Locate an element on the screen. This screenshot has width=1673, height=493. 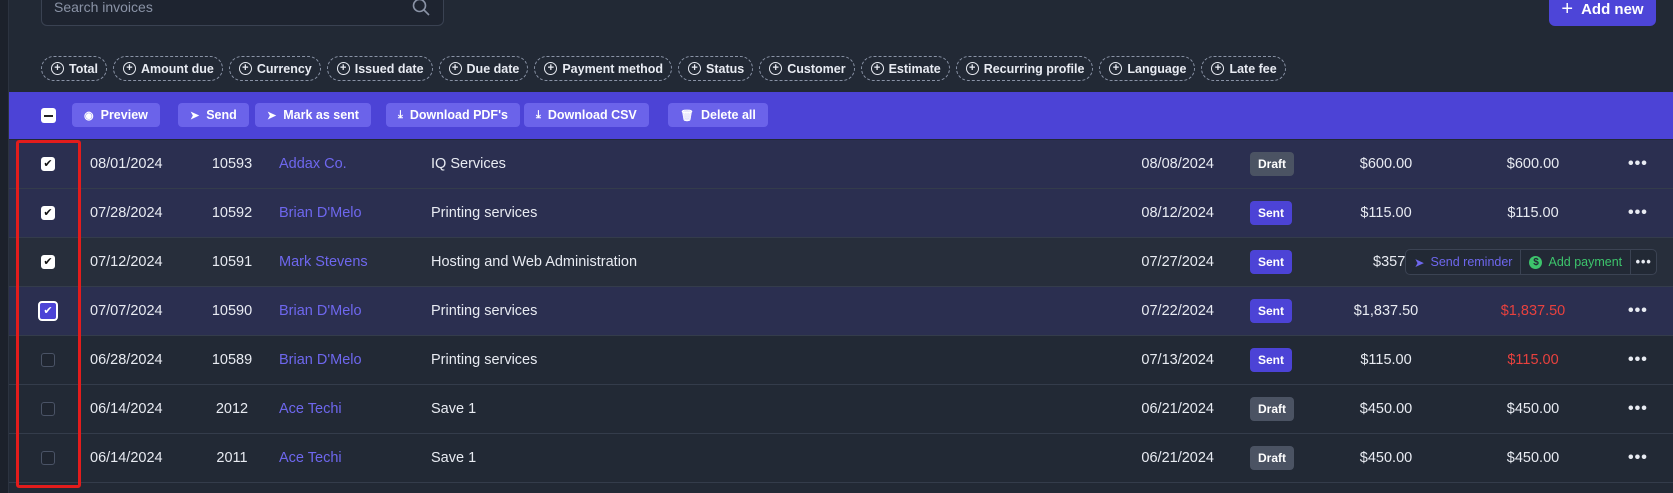
customer-link: Addax Co. is located at coordinates (313, 164).